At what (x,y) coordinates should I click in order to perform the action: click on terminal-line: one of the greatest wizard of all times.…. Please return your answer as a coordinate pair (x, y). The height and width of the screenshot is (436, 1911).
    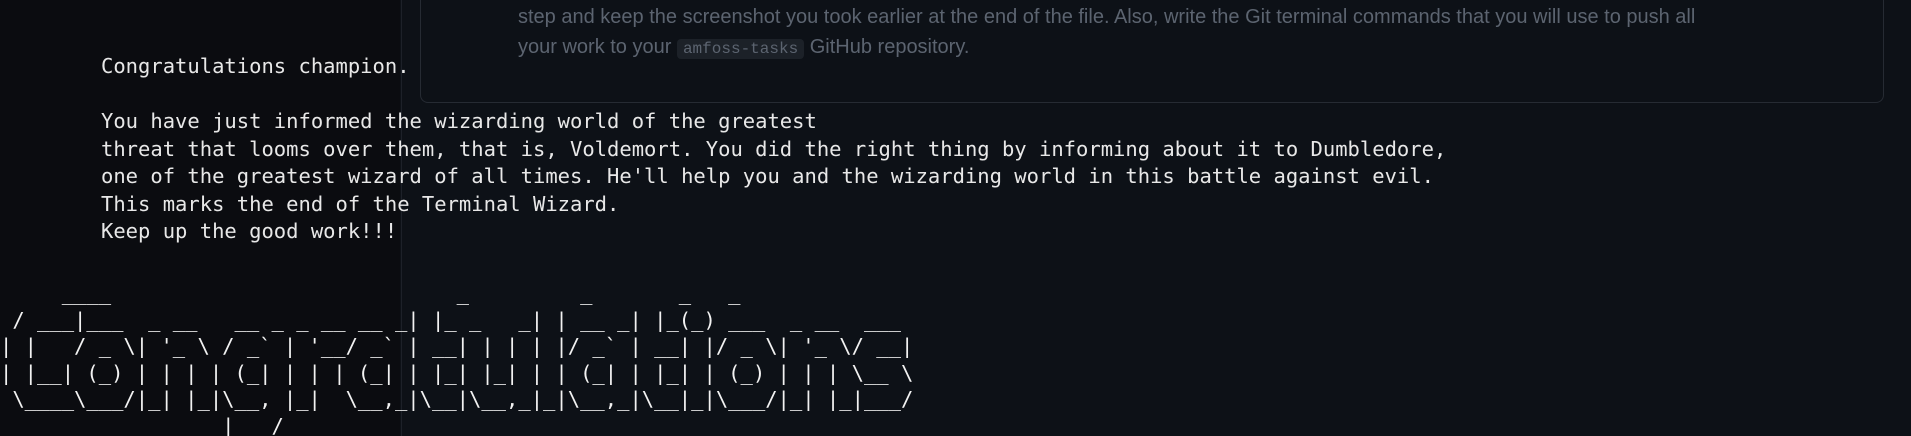
    Looking at the image, I should click on (767, 176).